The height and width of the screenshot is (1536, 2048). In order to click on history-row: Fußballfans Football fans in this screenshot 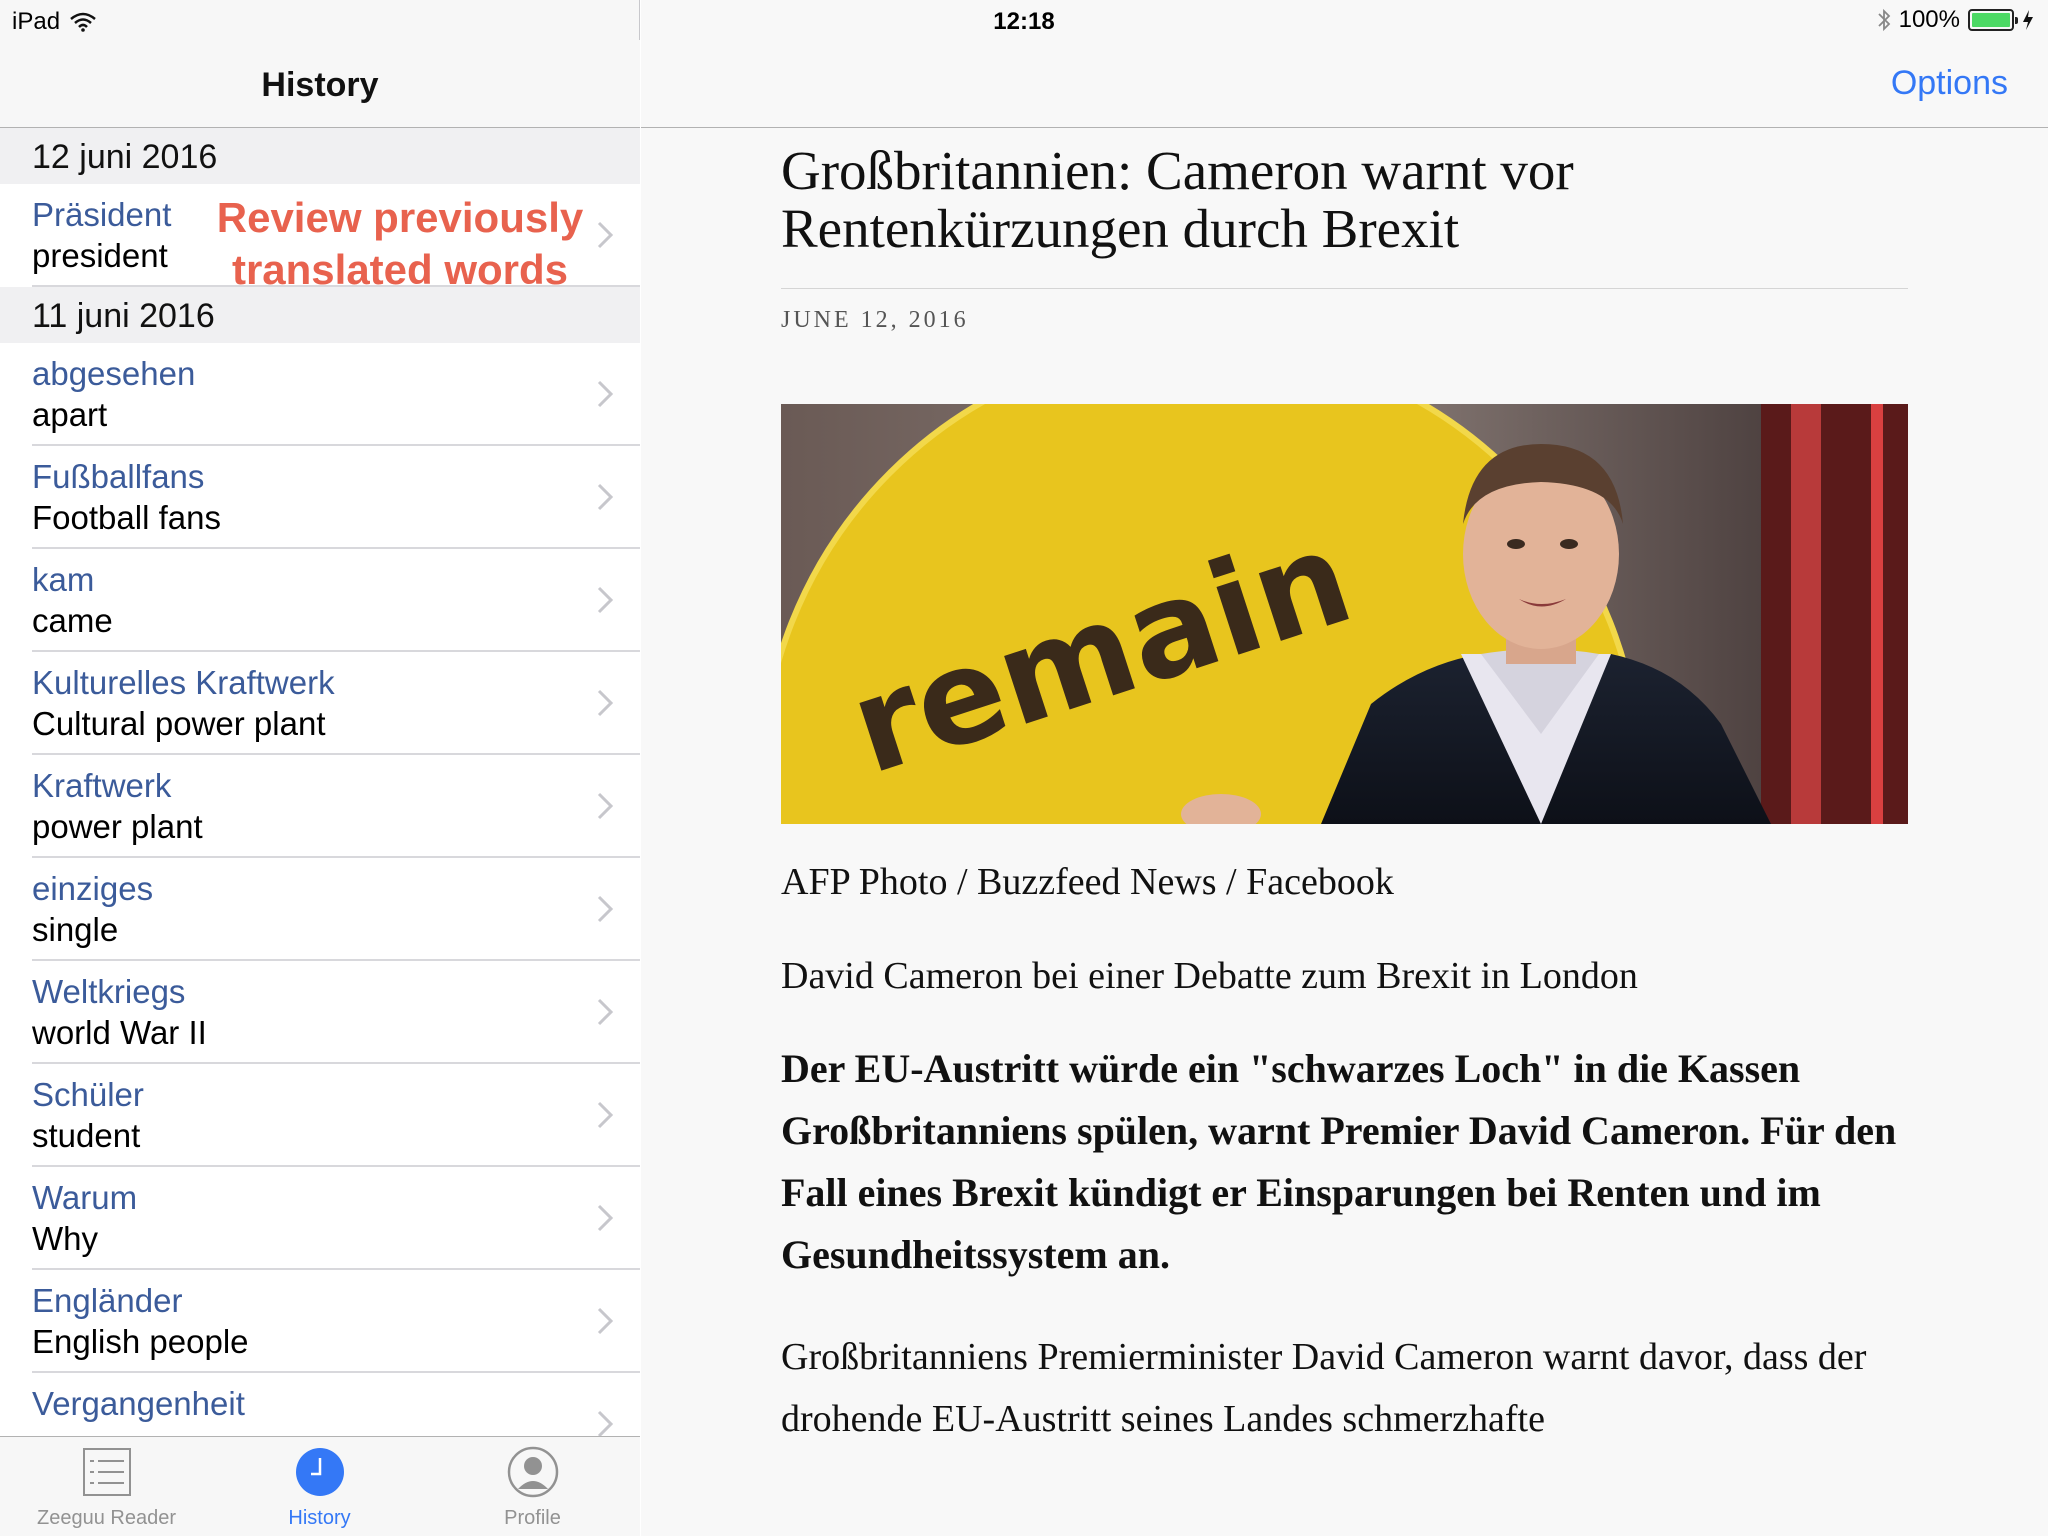, I will do `click(320, 497)`.